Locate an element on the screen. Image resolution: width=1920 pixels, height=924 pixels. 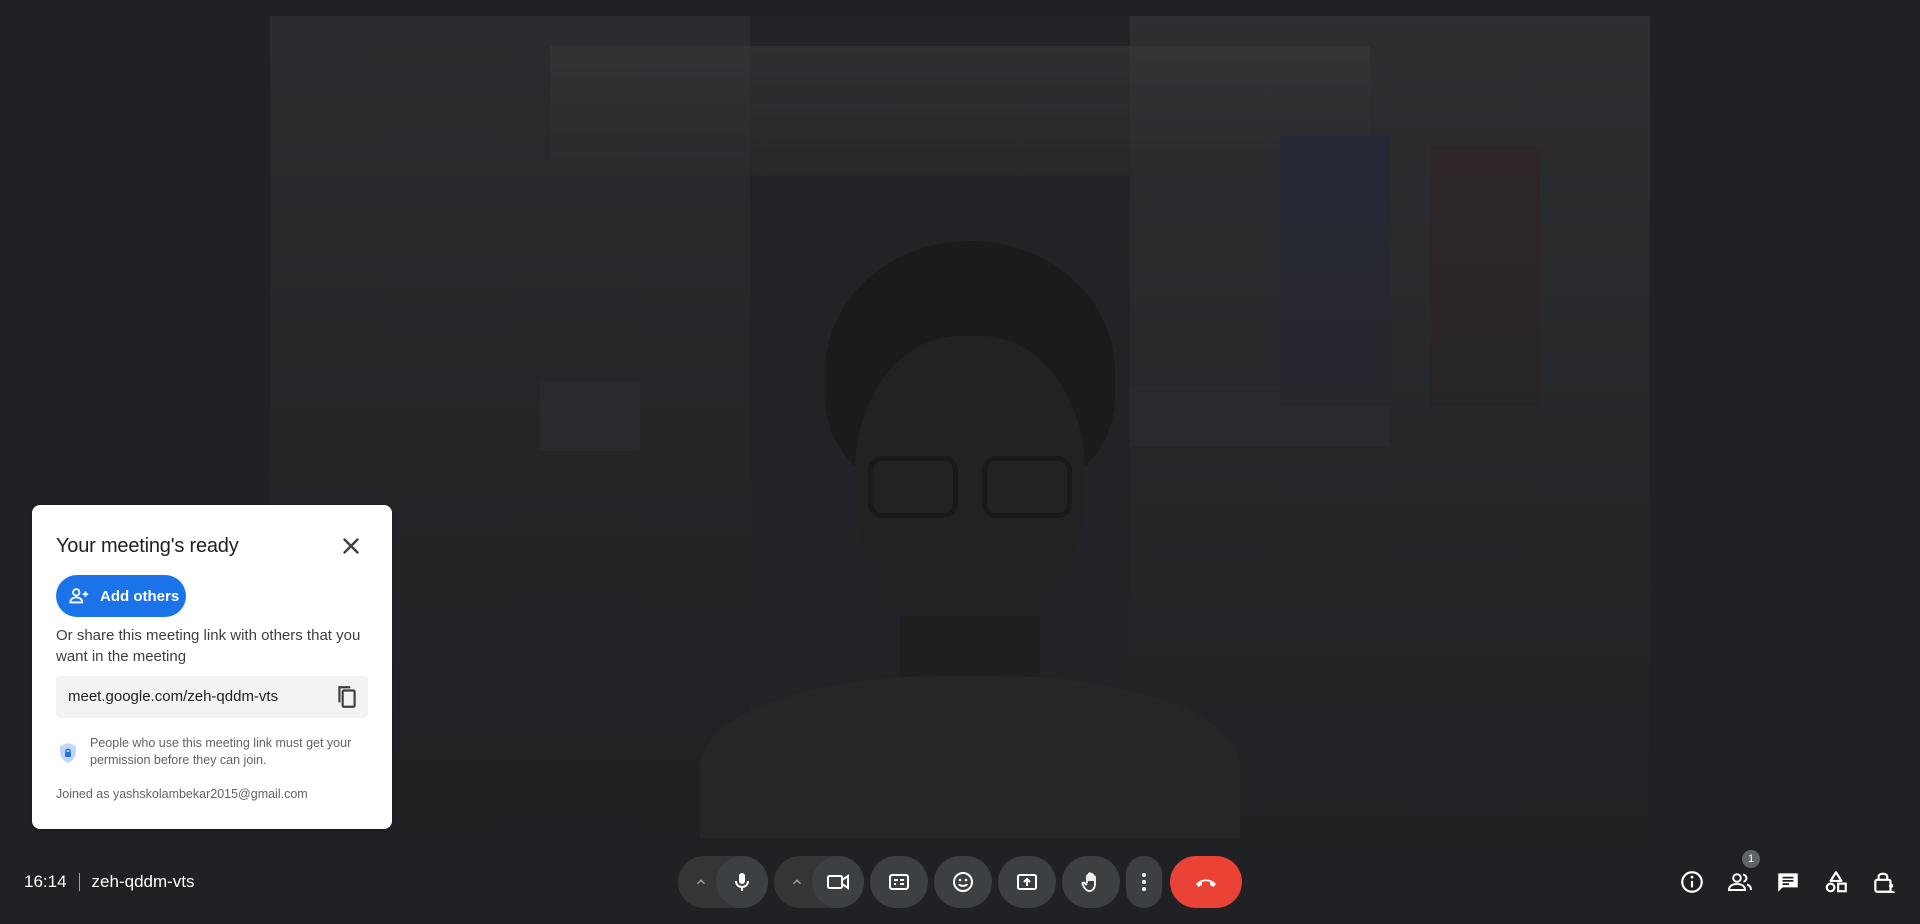
camera-button is located at coordinates (838, 882).